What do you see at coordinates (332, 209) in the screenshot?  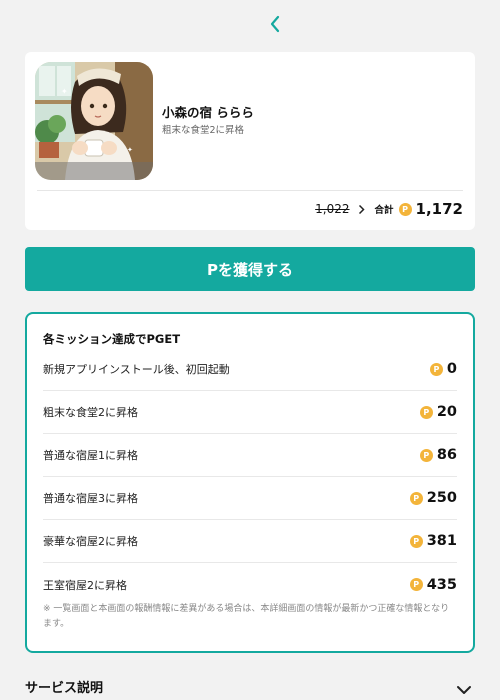 I see `old-points: 1,022` at bounding box center [332, 209].